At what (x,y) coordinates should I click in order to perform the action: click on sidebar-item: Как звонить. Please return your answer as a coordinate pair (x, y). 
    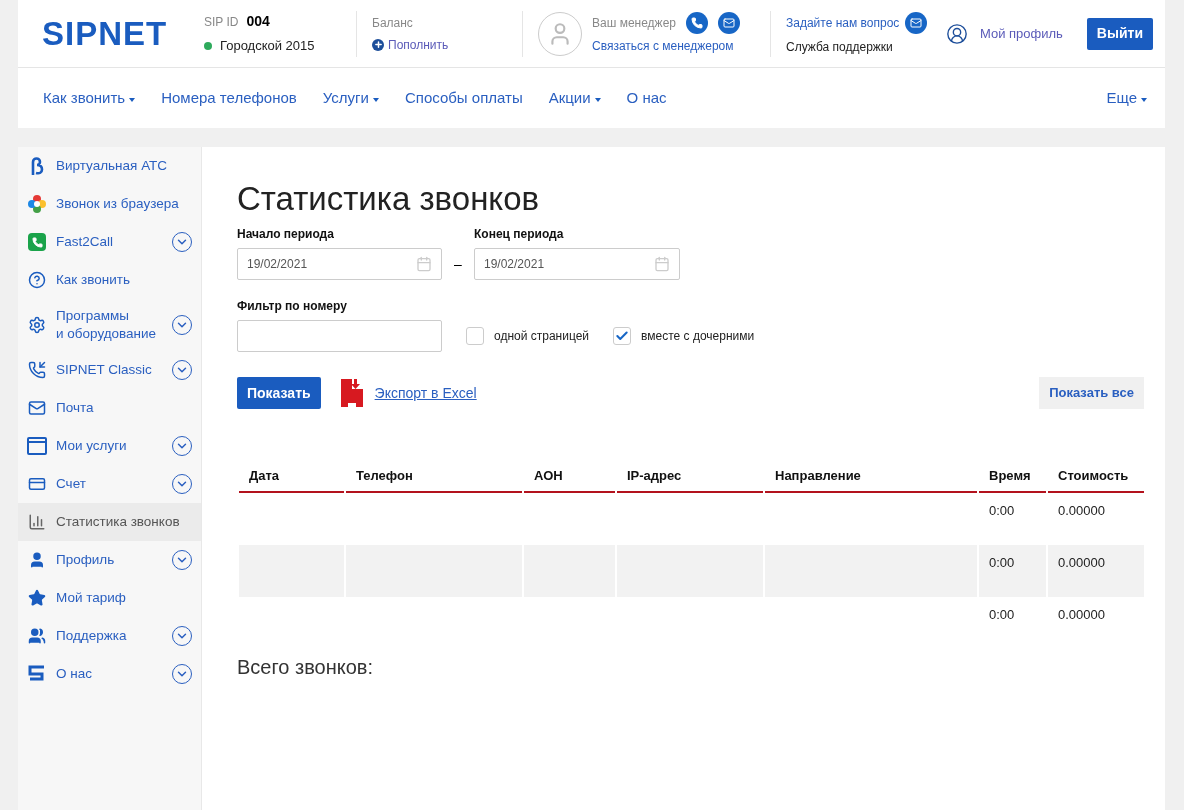
    Looking at the image, I should click on (109, 280).